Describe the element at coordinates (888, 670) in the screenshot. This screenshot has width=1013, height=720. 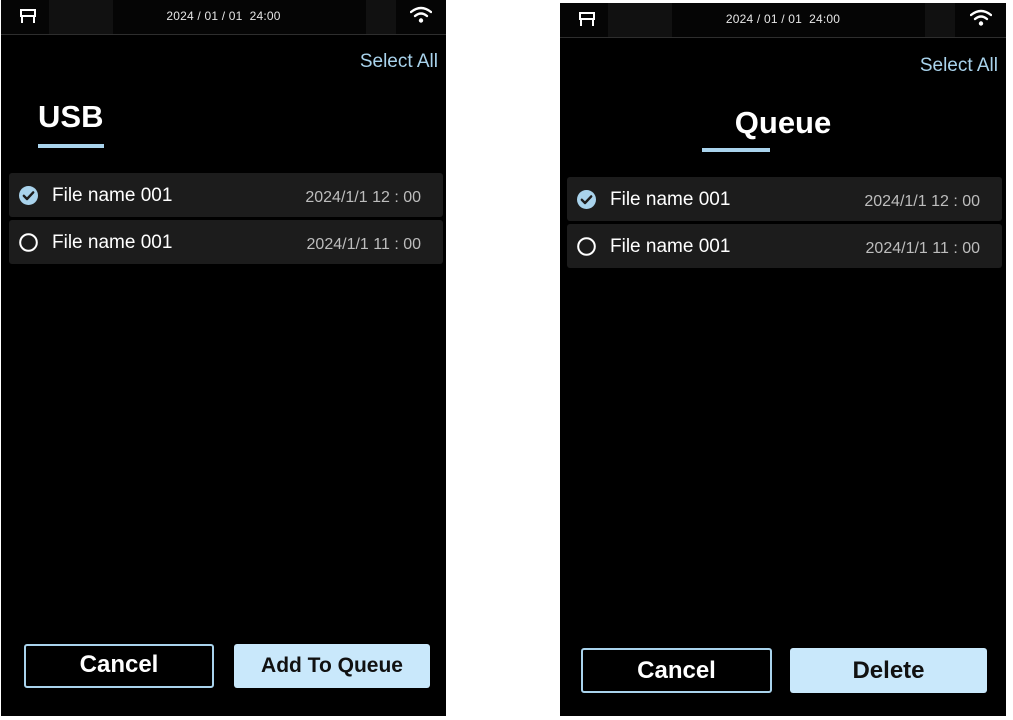
I see `delete-button: Delete` at that location.